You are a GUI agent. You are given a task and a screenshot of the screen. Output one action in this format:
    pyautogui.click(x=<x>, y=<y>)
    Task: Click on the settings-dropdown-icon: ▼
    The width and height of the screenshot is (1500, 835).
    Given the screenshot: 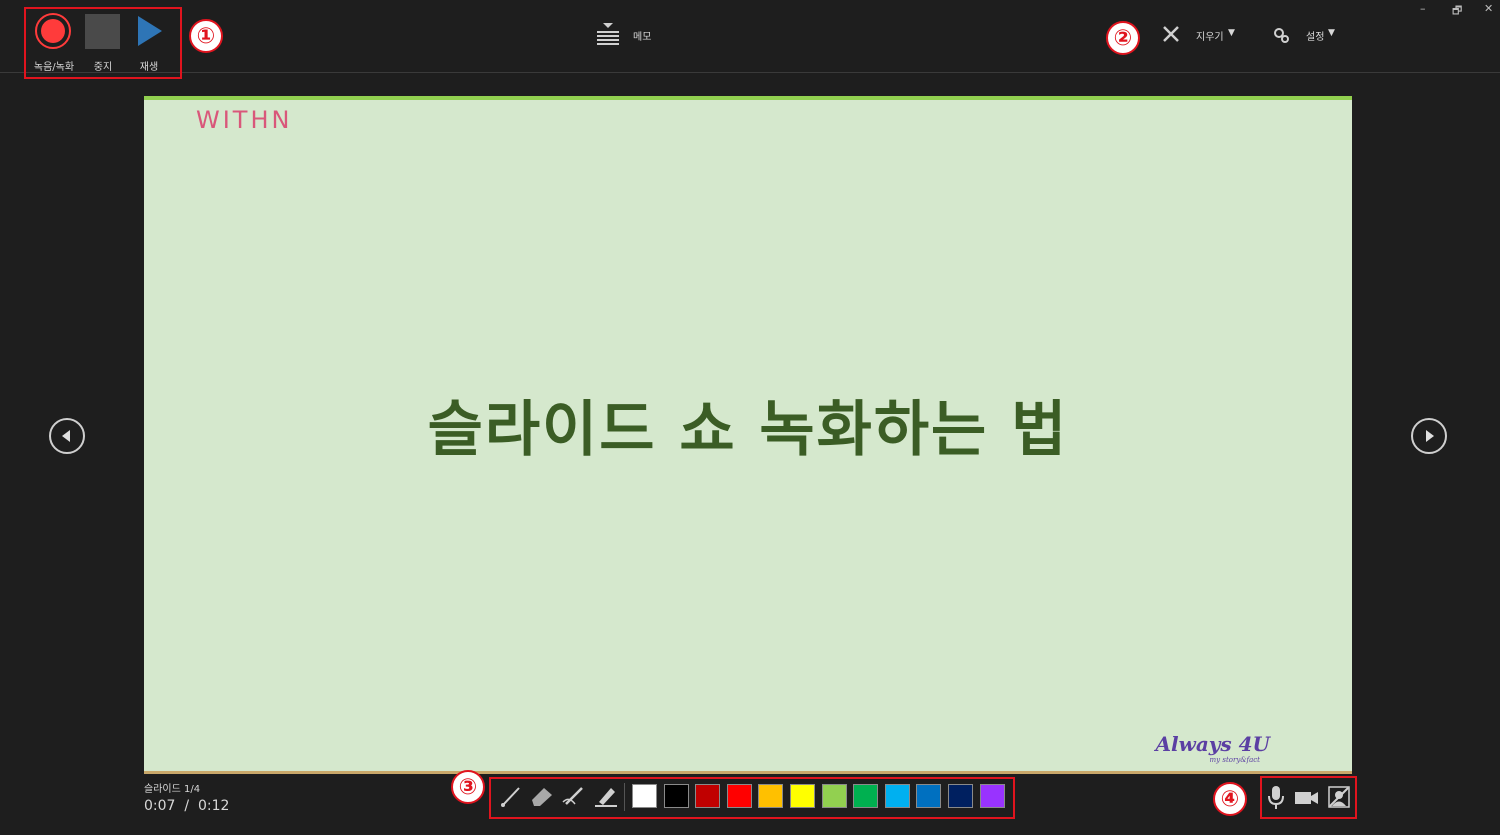 What is the action you would take?
    pyautogui.click(x=1331, y=33)
    